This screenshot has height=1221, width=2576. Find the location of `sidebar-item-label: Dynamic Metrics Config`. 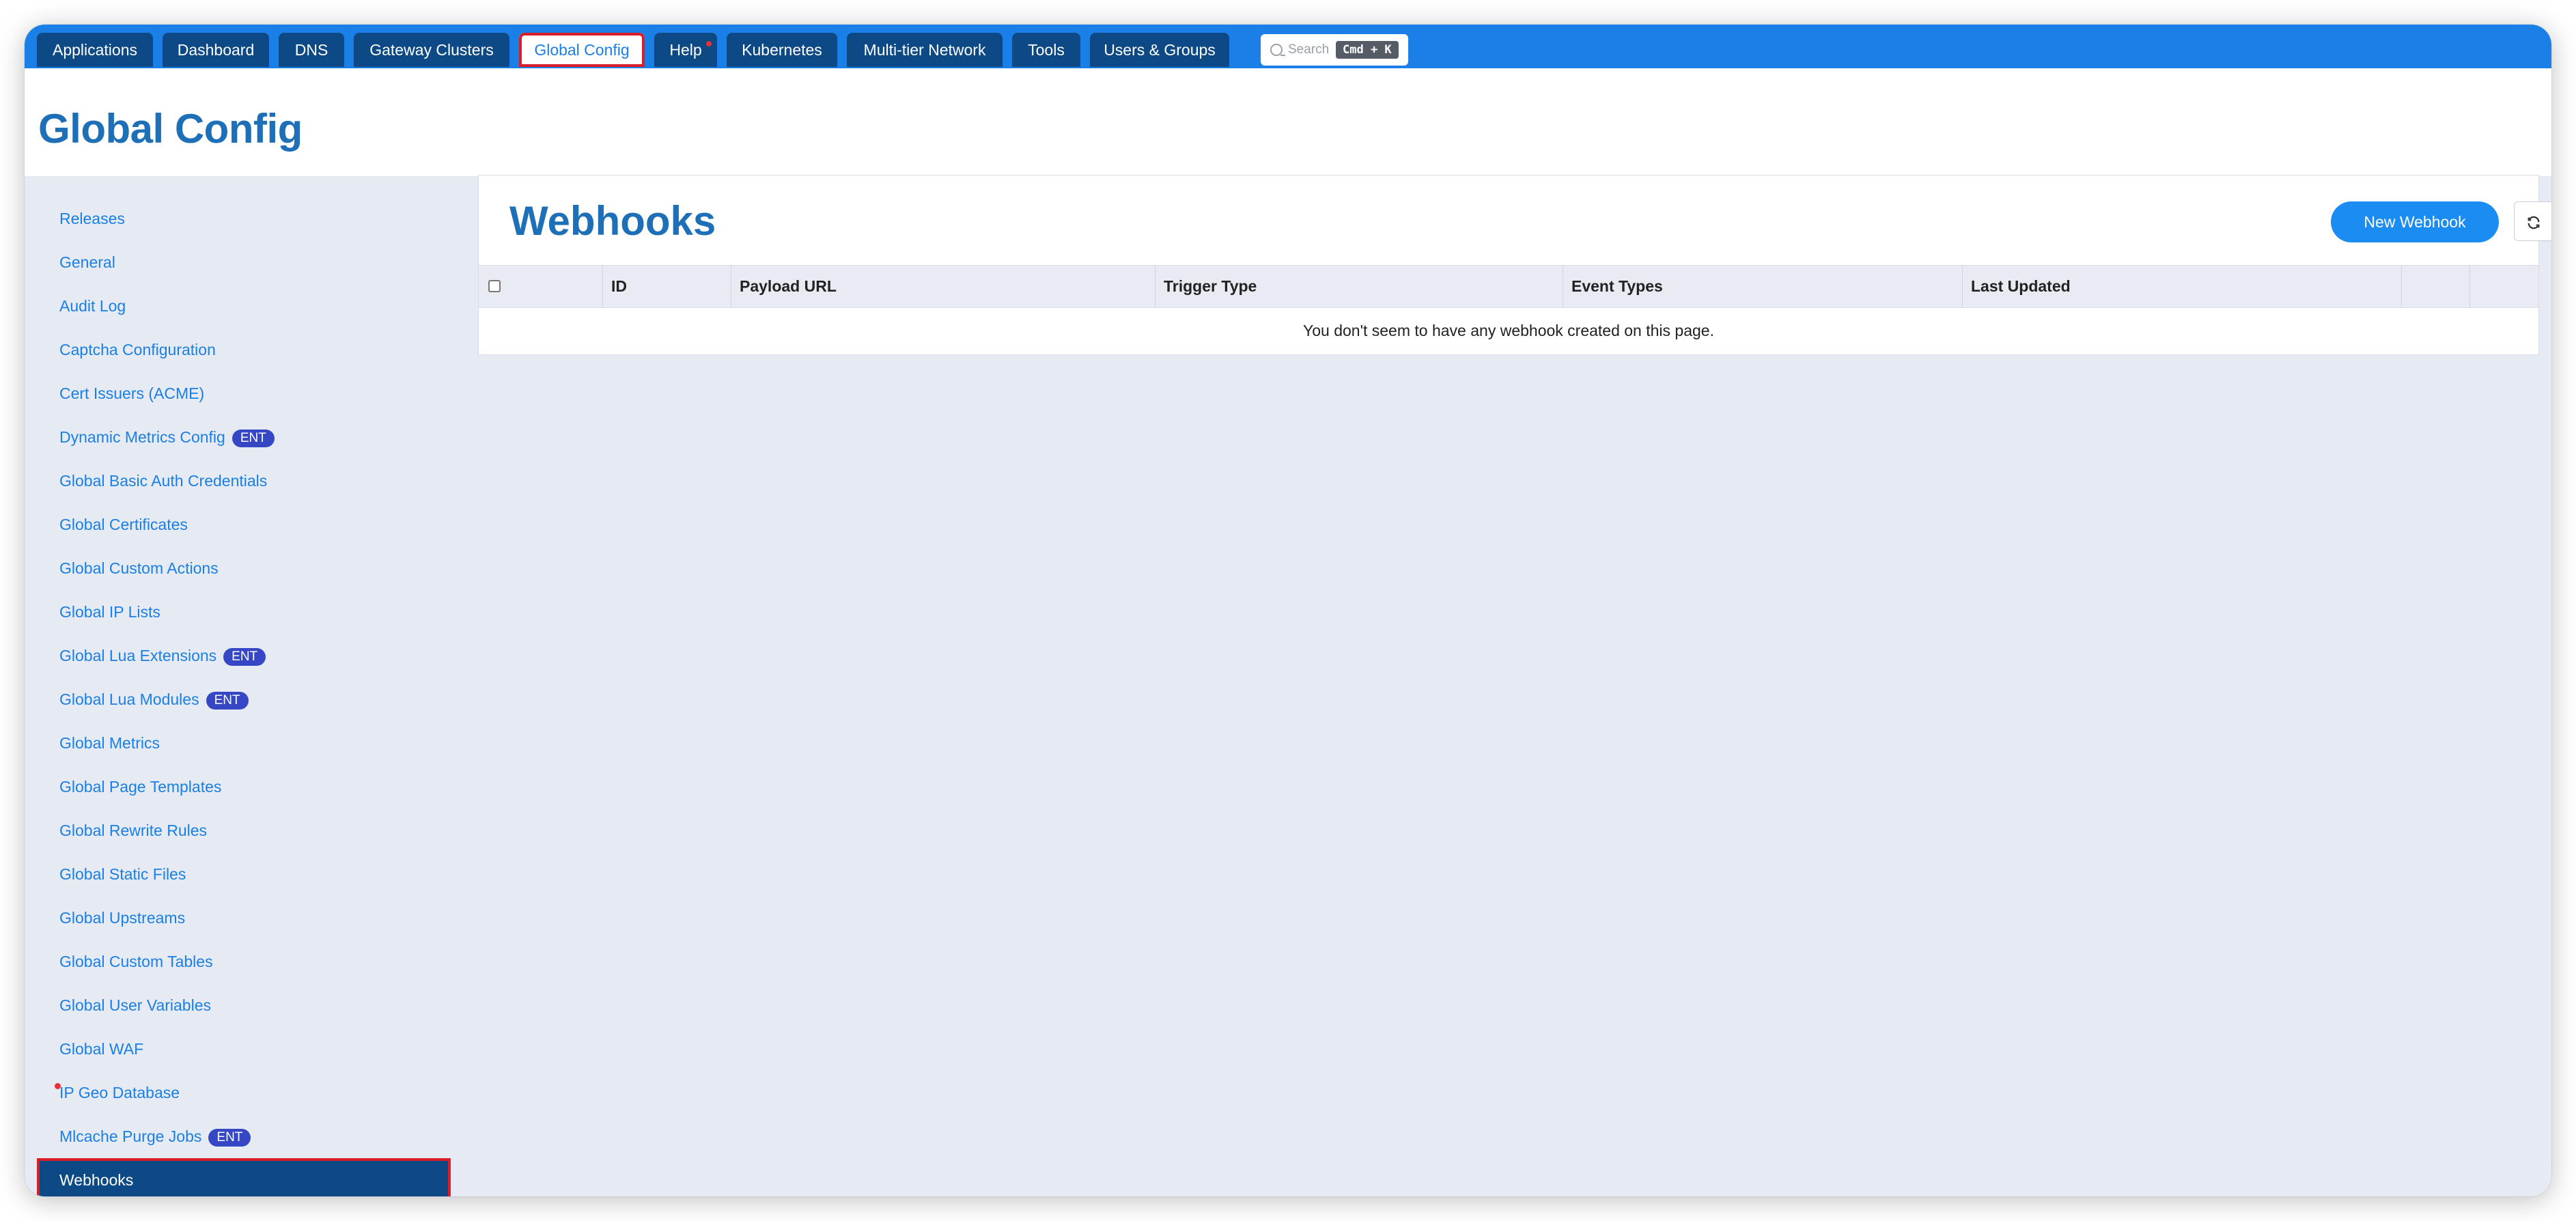

sidebar-item-label: Dynamic Metrics Config is located at coordinates (142, 437).